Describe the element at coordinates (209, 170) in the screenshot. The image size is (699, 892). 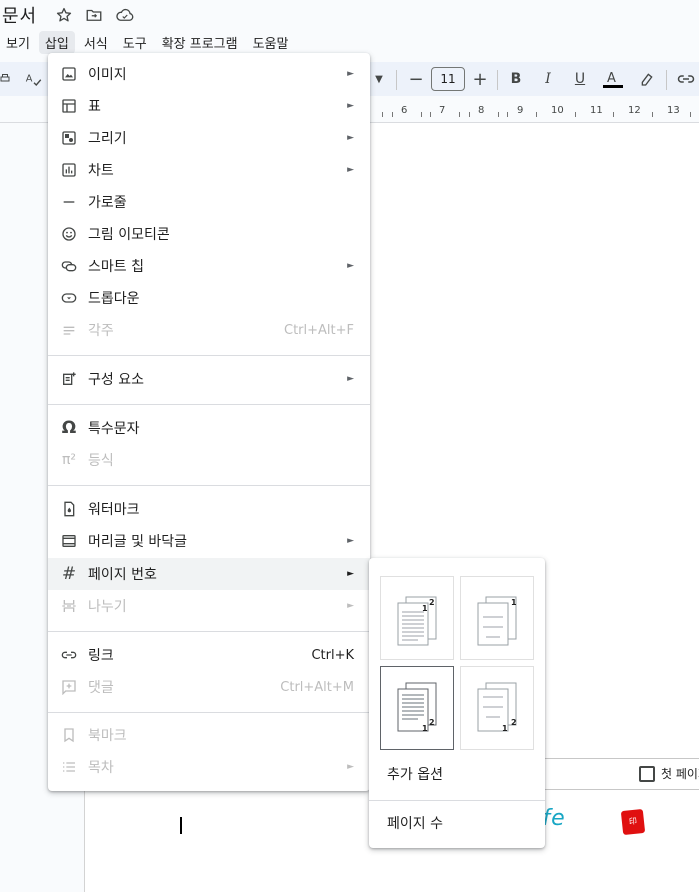
I see `menu-item-chart: 차트 ►` at that location.